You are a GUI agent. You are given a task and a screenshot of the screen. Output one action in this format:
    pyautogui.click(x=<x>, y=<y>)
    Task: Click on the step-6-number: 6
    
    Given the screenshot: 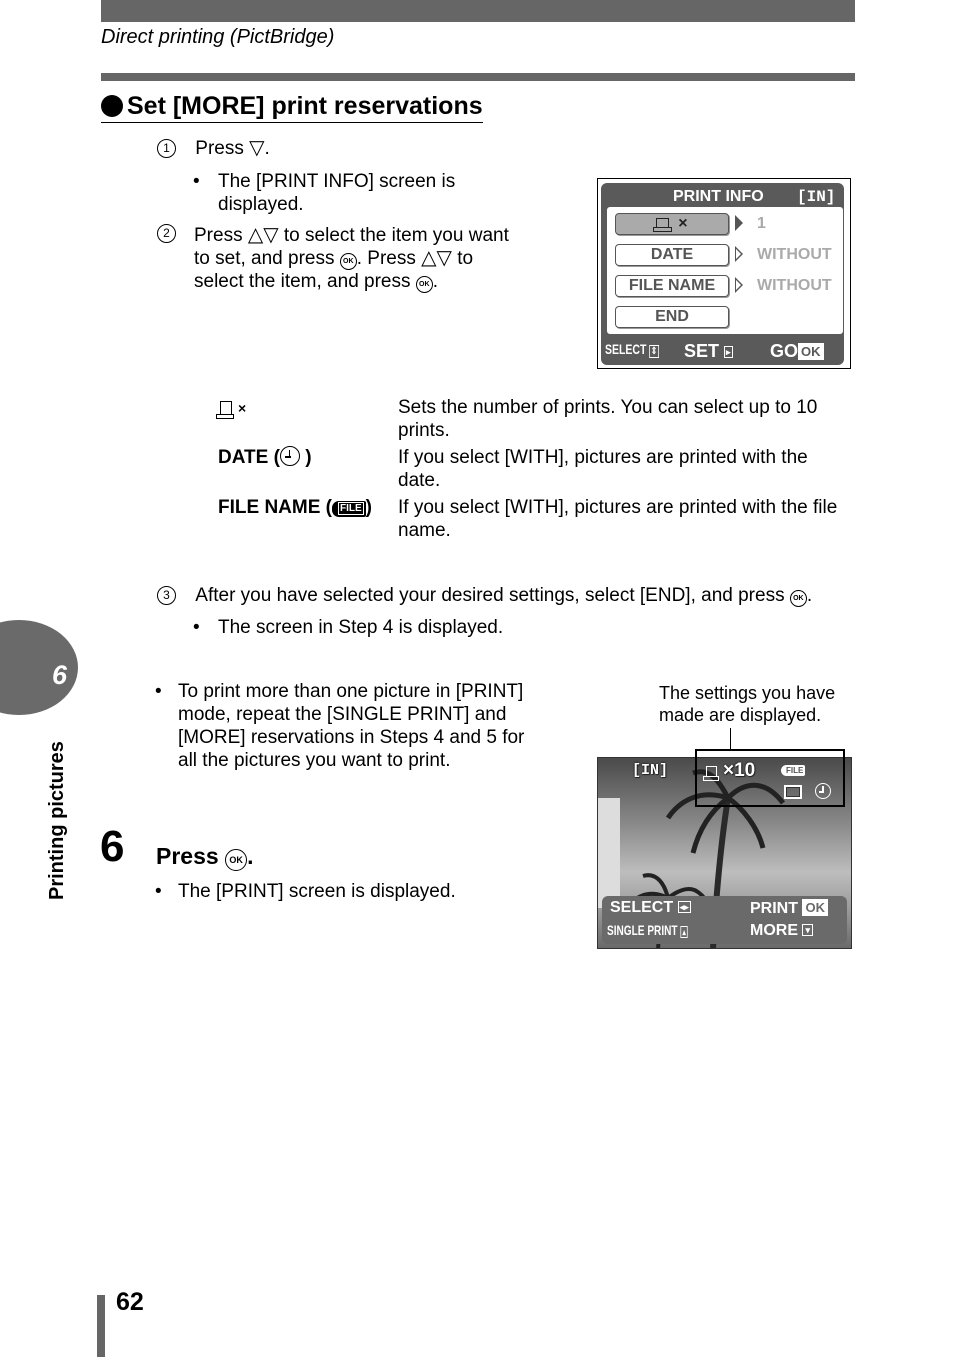 What is the action you would take?
    pyautogui.click(x=112, y=846)
    